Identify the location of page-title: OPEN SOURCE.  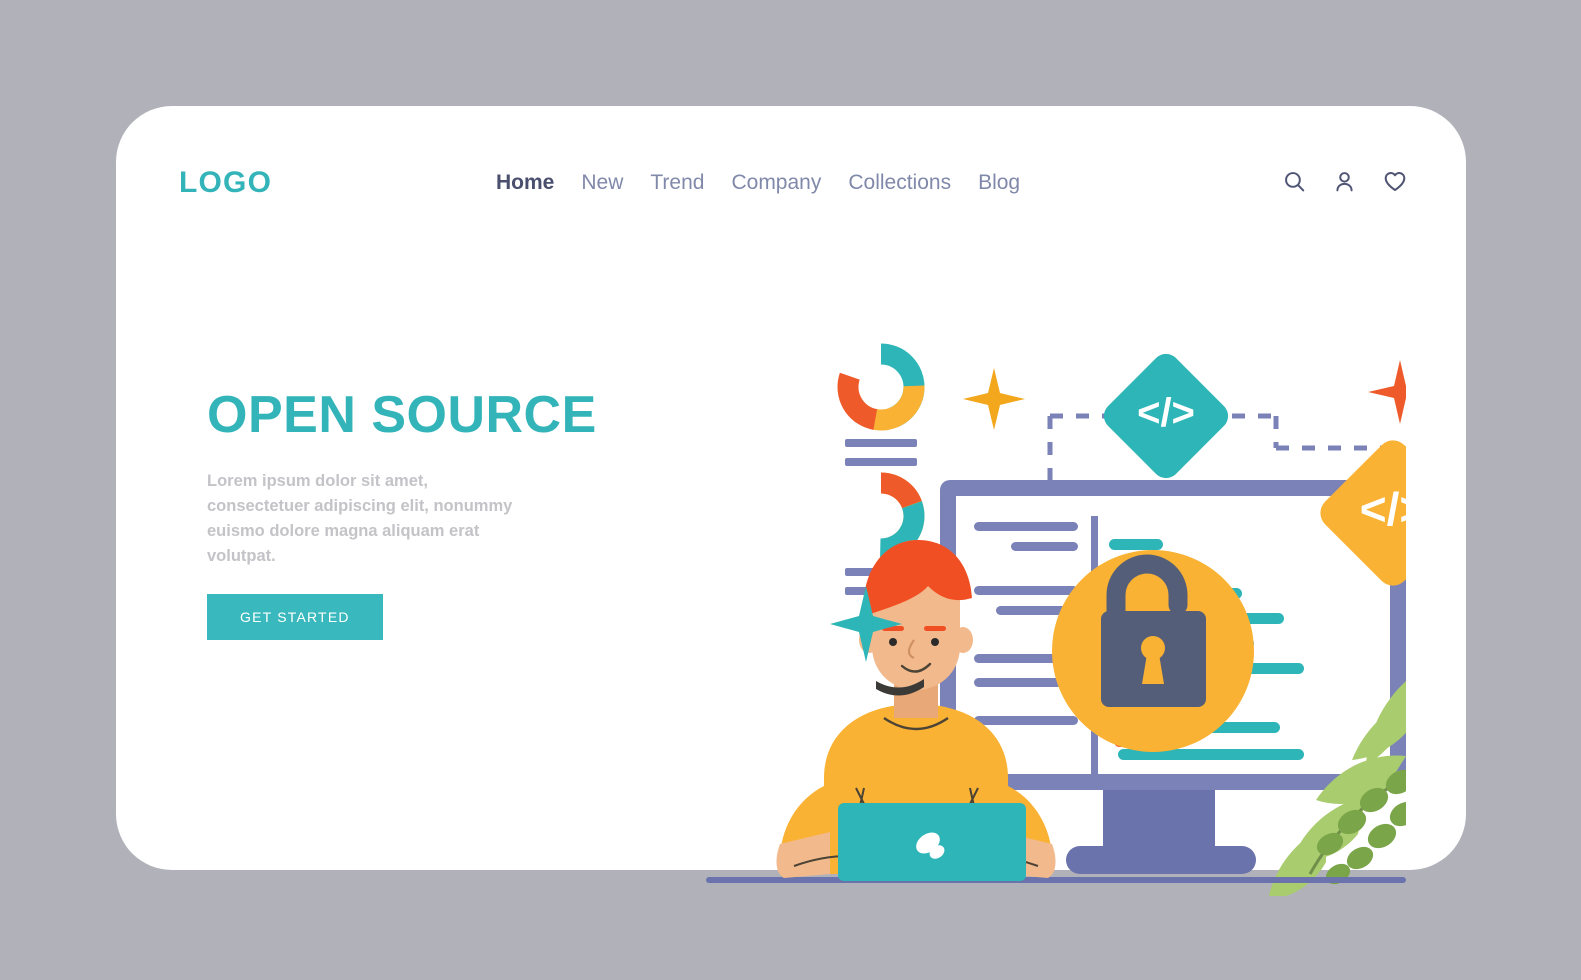
(402, 415).